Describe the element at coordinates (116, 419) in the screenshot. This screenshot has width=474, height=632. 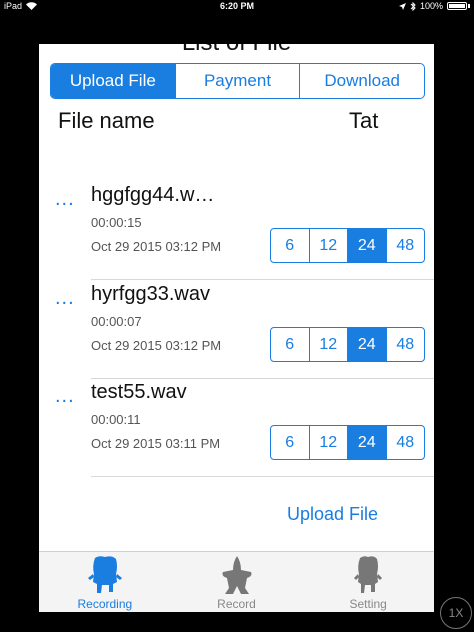
I see `file-duration: 00:00:11` at that location.